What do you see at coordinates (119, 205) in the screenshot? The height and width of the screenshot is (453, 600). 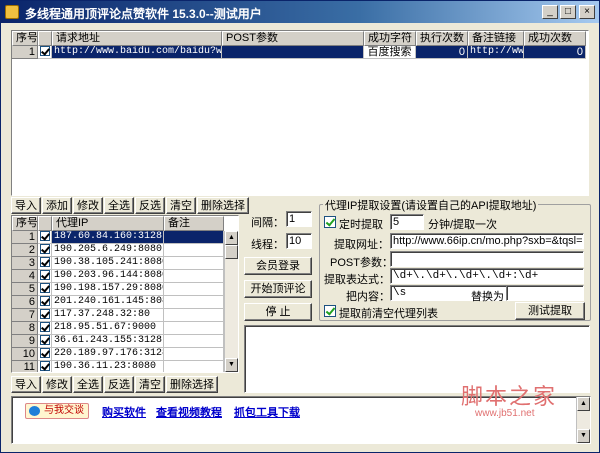 I see `proxy-select-all-button: 全选` at bounding box center [119, 205].